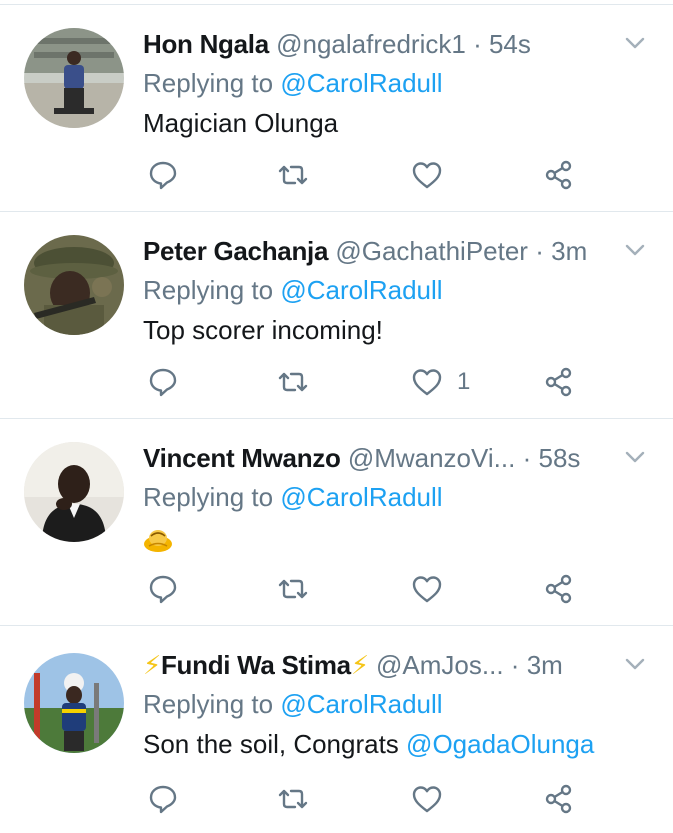 This screenshot has height=833, width=673. Describe the element at coordinates (158, 541) in the screenshot. I see `person-bowing-emoji` at that location.